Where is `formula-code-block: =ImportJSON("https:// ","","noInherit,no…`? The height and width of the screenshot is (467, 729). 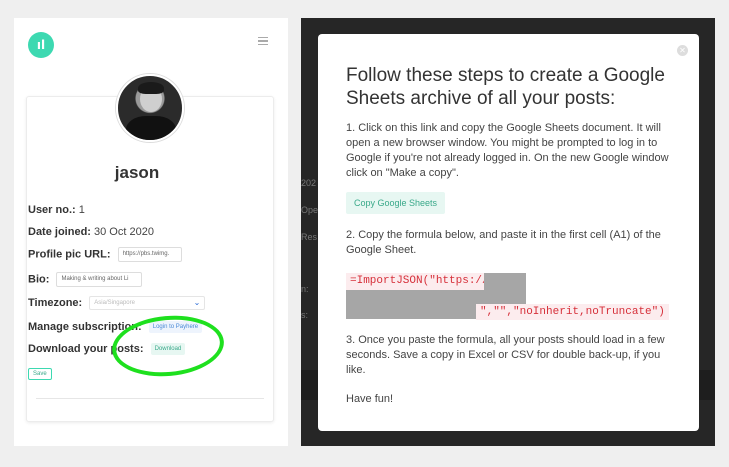 formula-code-block: =ImportJSON("https:// ","","noInherit,no… is located at coordinates (509, 296).